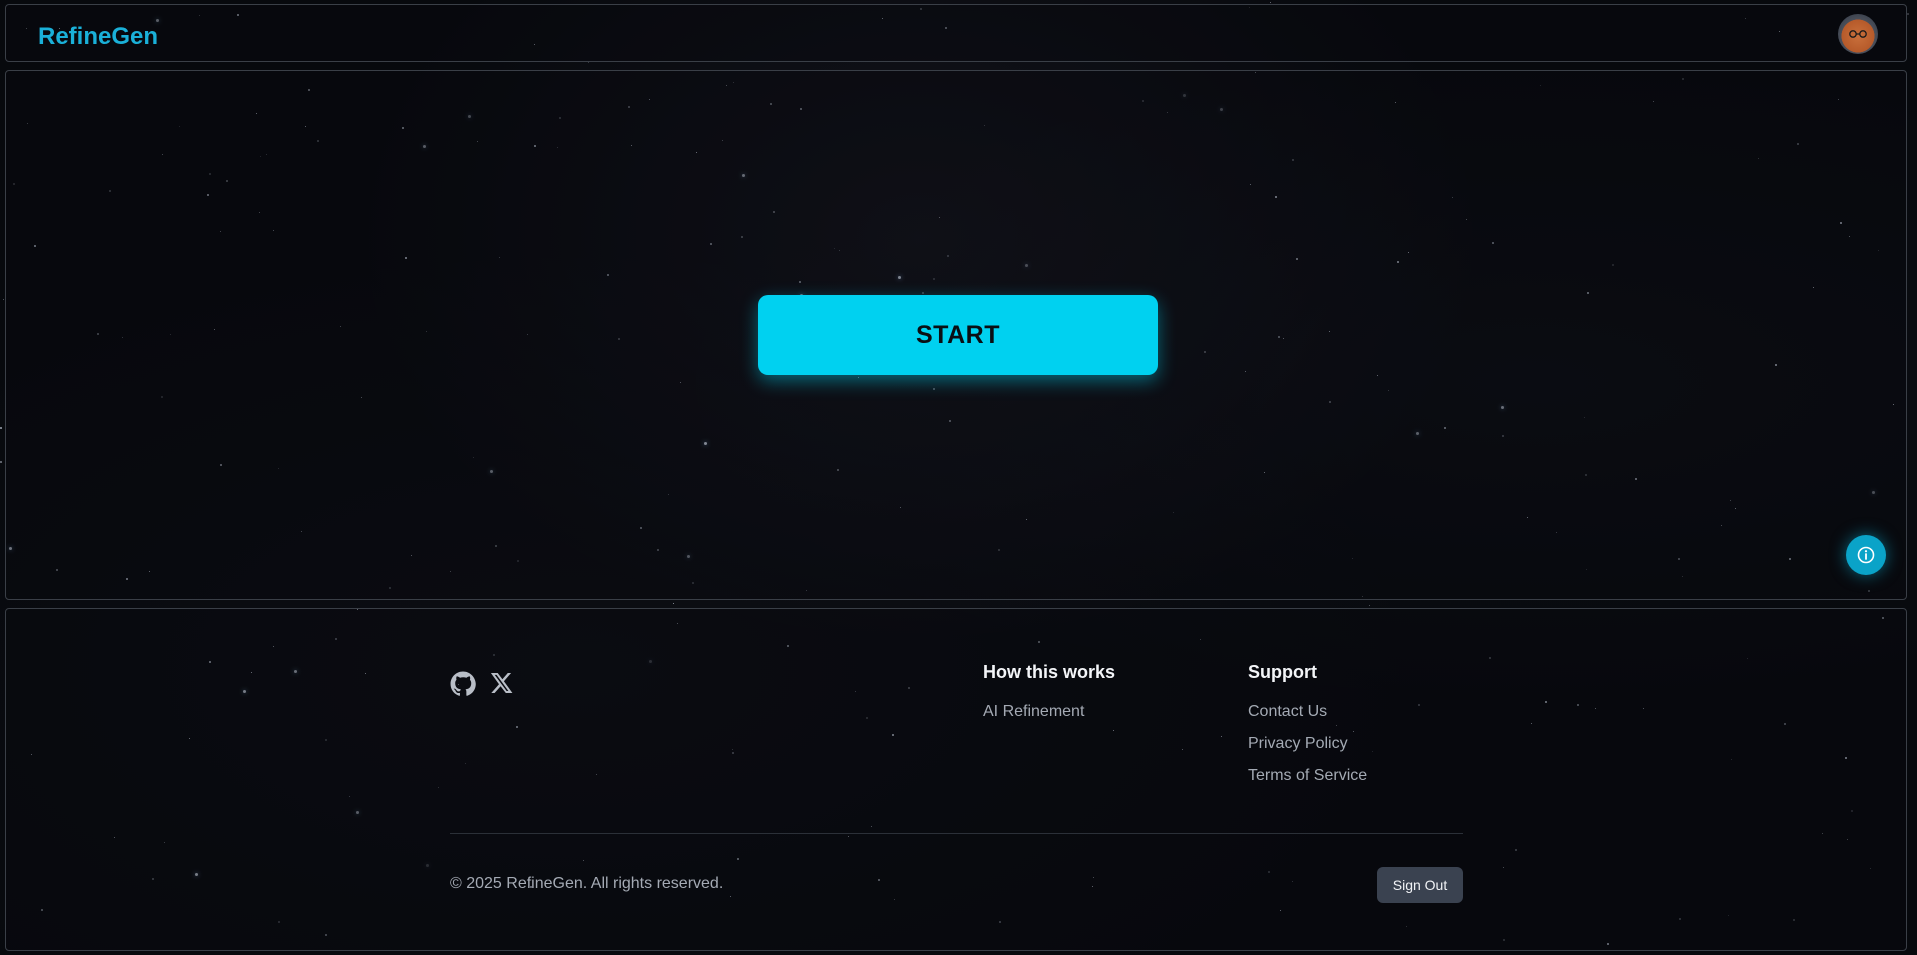  What do you see at coordinates (587, 883) in the screenshot?
I see `copyright-text: © 2025 RefineGen. All rights reserved.` at bounding box center [587, 883].